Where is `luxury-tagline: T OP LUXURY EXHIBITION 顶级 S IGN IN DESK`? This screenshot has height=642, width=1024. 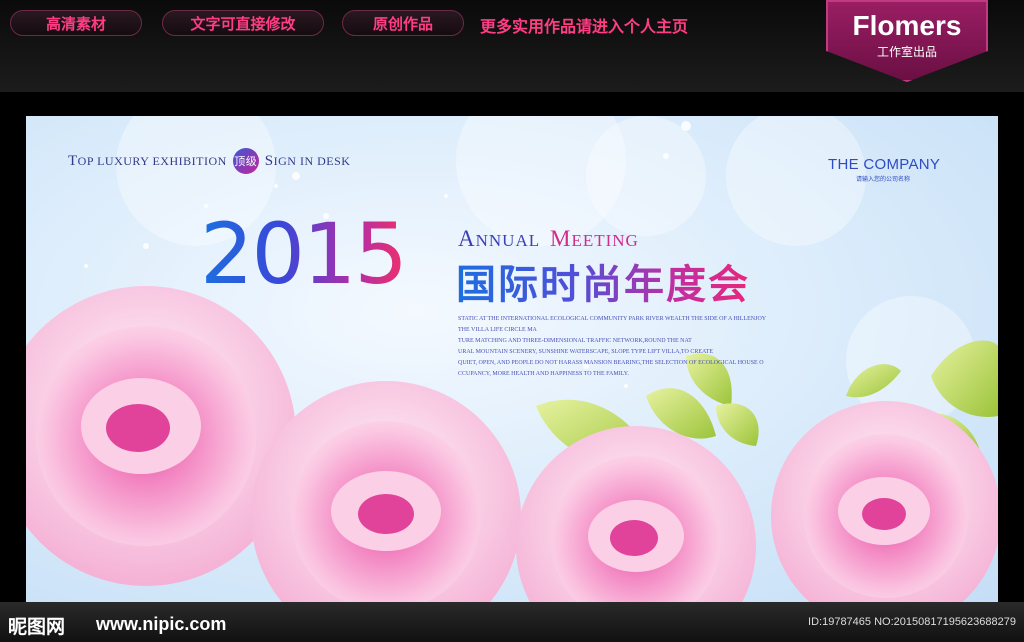 luxury-tagline: T OP LUXURY EXHIBITION 顶级 S IGN IN DESK is located at coordinates (209, 161).